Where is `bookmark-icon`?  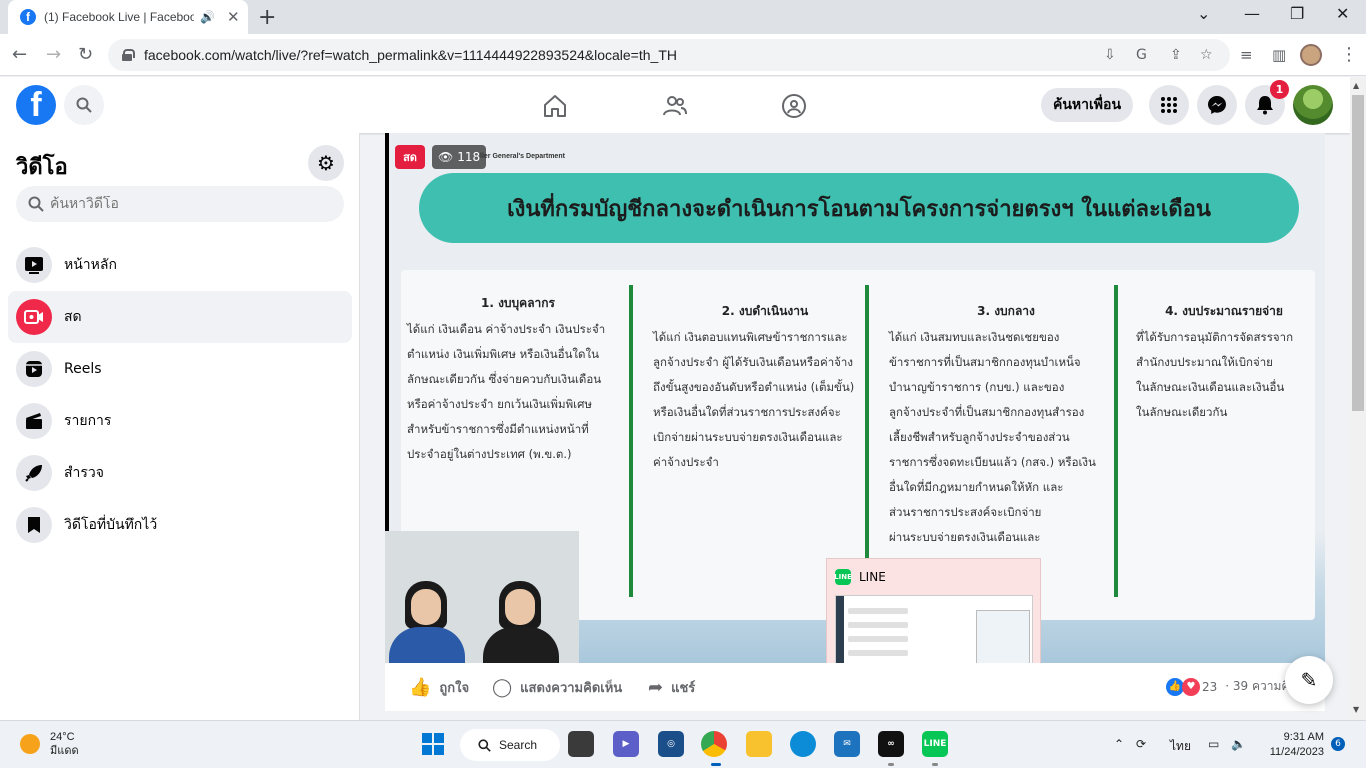
bookmark-icon is located at coordinates (34, 525).